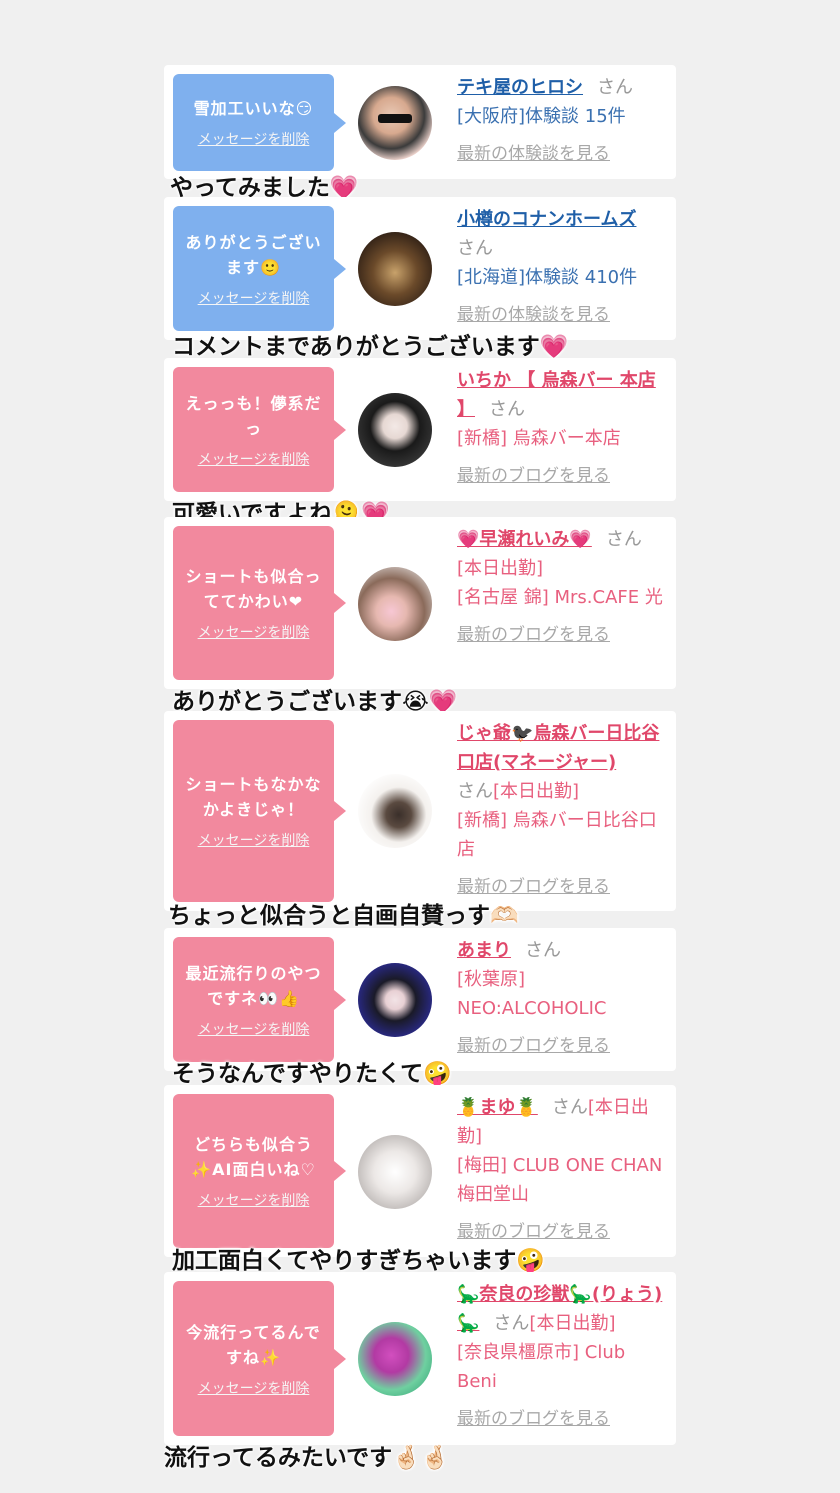  I want to click on message-text: ありがとうございます🙂, so click(253, 254).